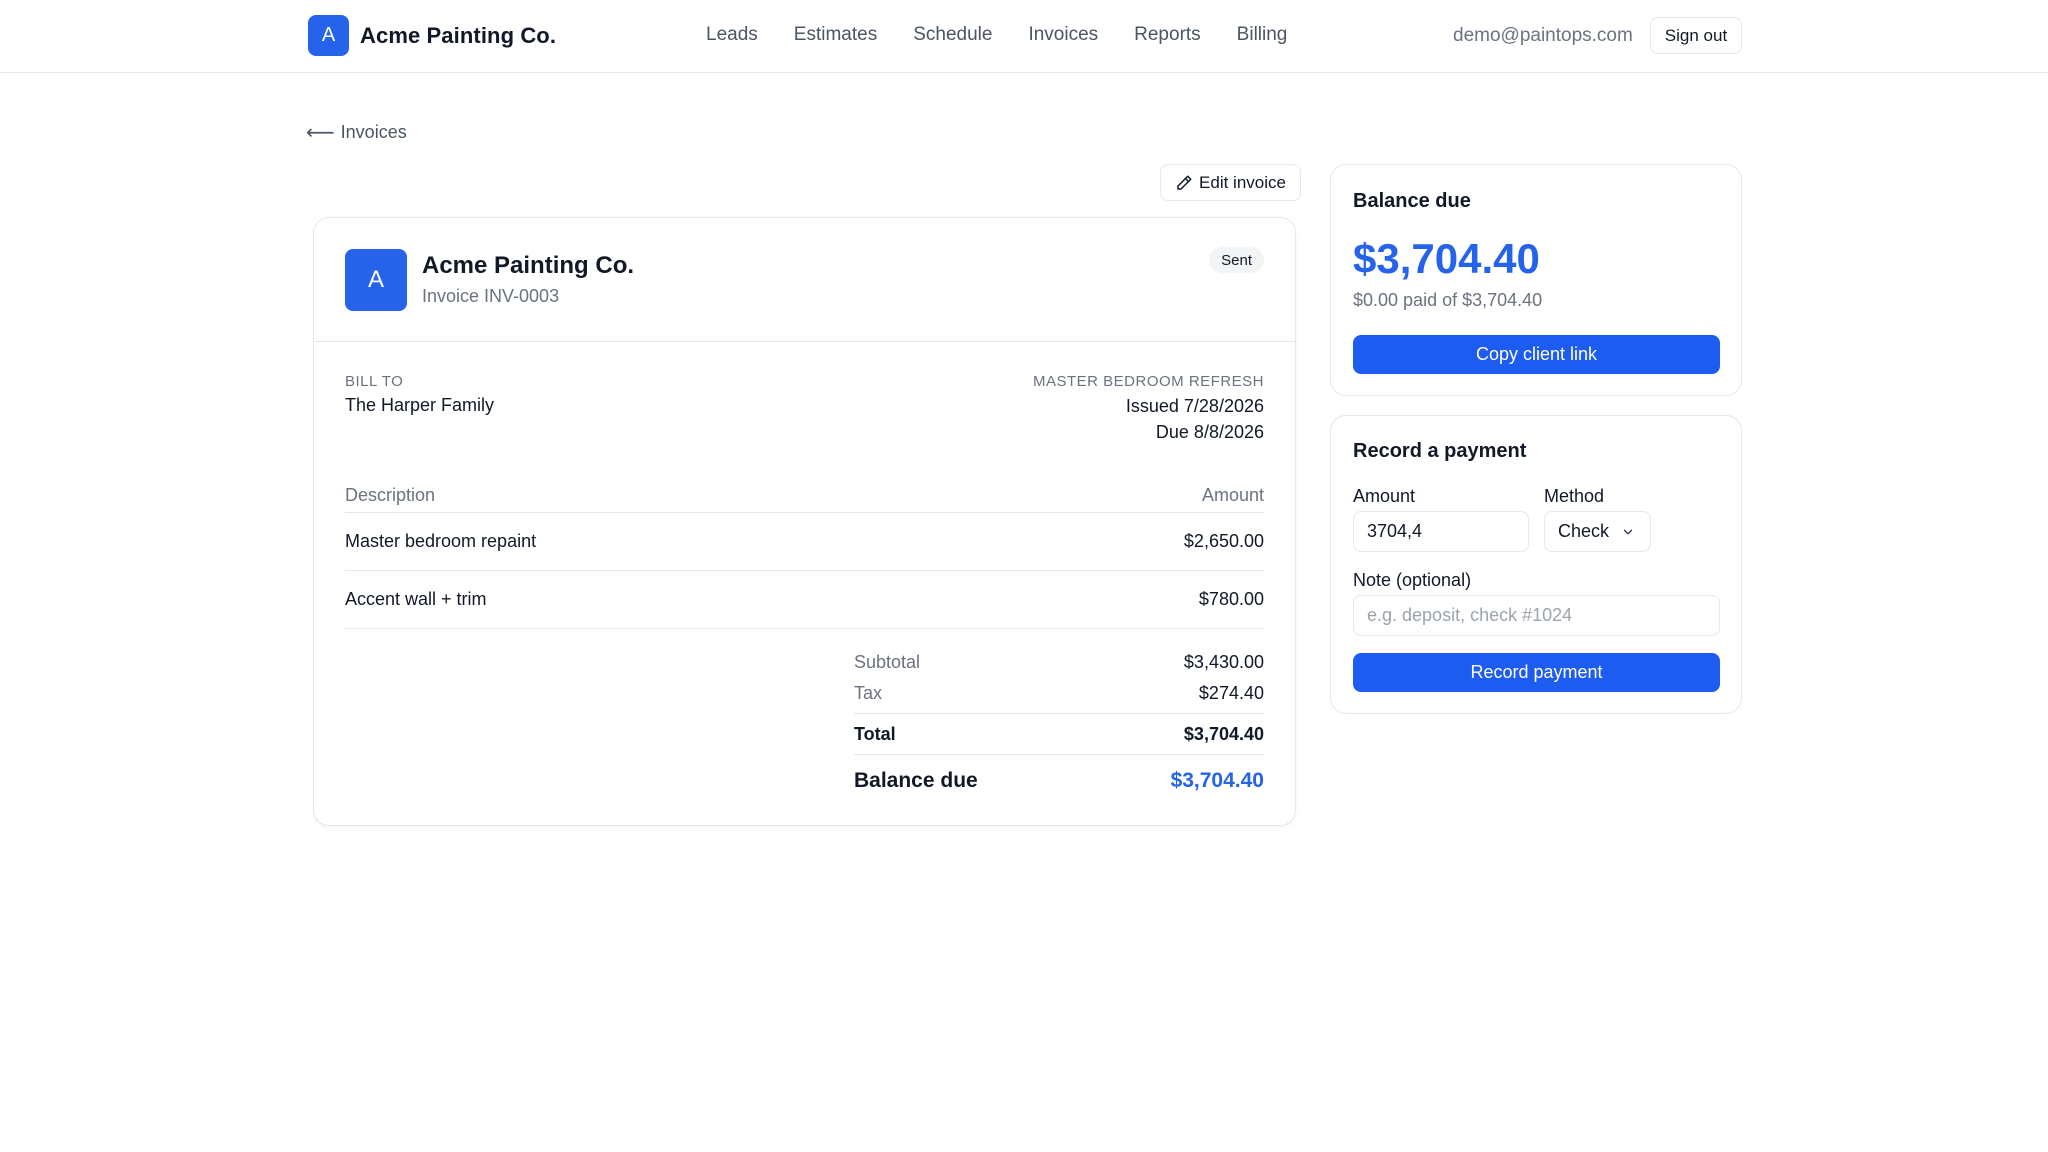 This screenshot has height=1152, width=2048. Describe the element at coordinates (1223, 662) in the screenshot. I see `subtotal-value: $3,430.00` at that location.